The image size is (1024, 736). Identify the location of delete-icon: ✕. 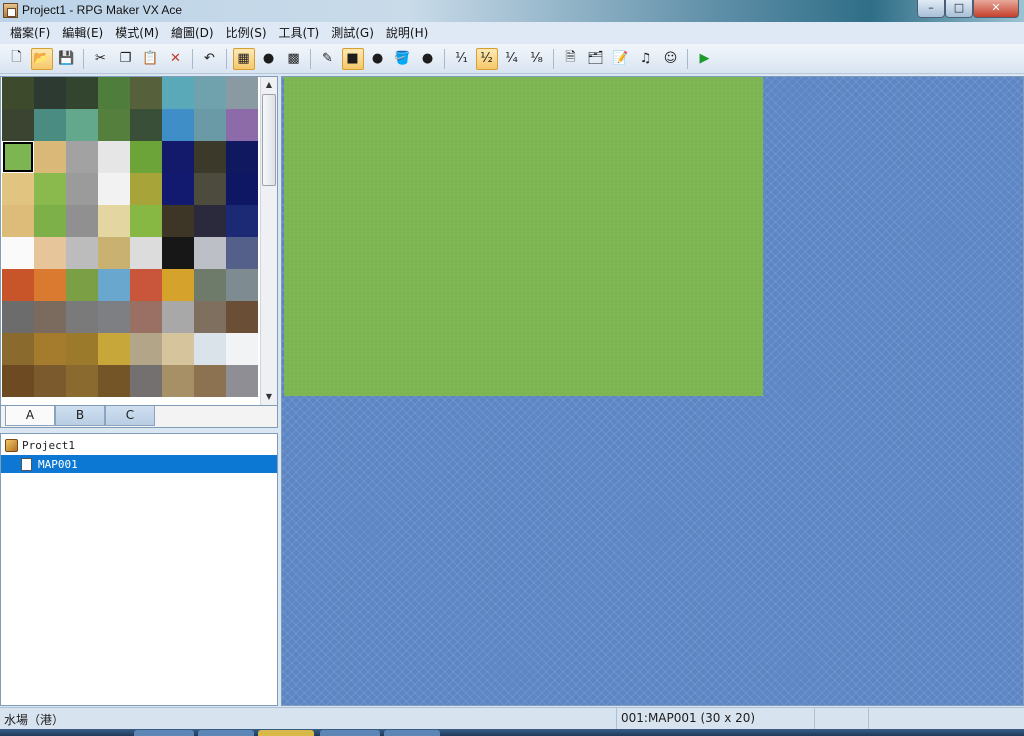
(176, 59).